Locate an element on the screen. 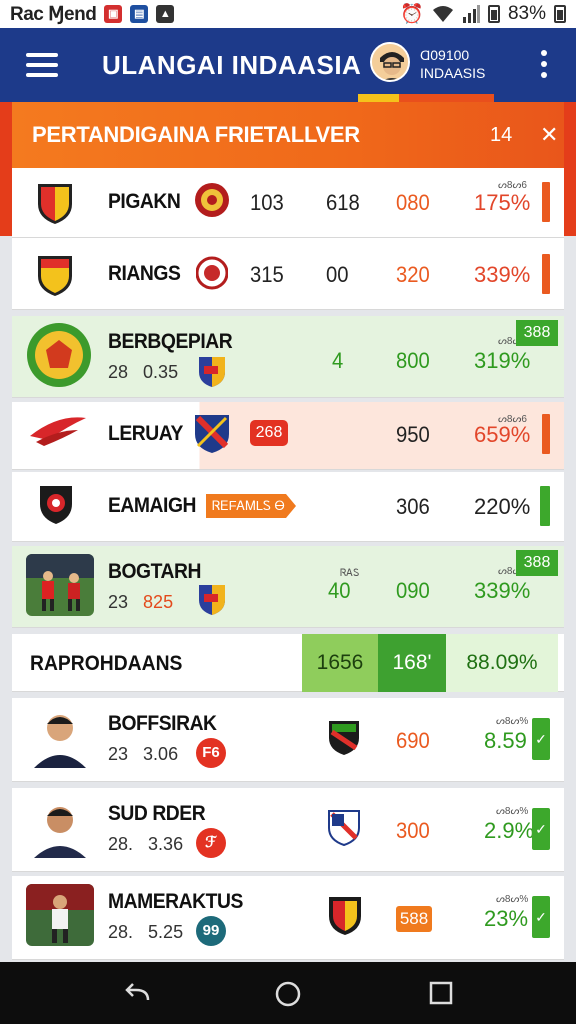 The image size is (576, 1024). stat-value: 306 is located at coordinates (413, 506).